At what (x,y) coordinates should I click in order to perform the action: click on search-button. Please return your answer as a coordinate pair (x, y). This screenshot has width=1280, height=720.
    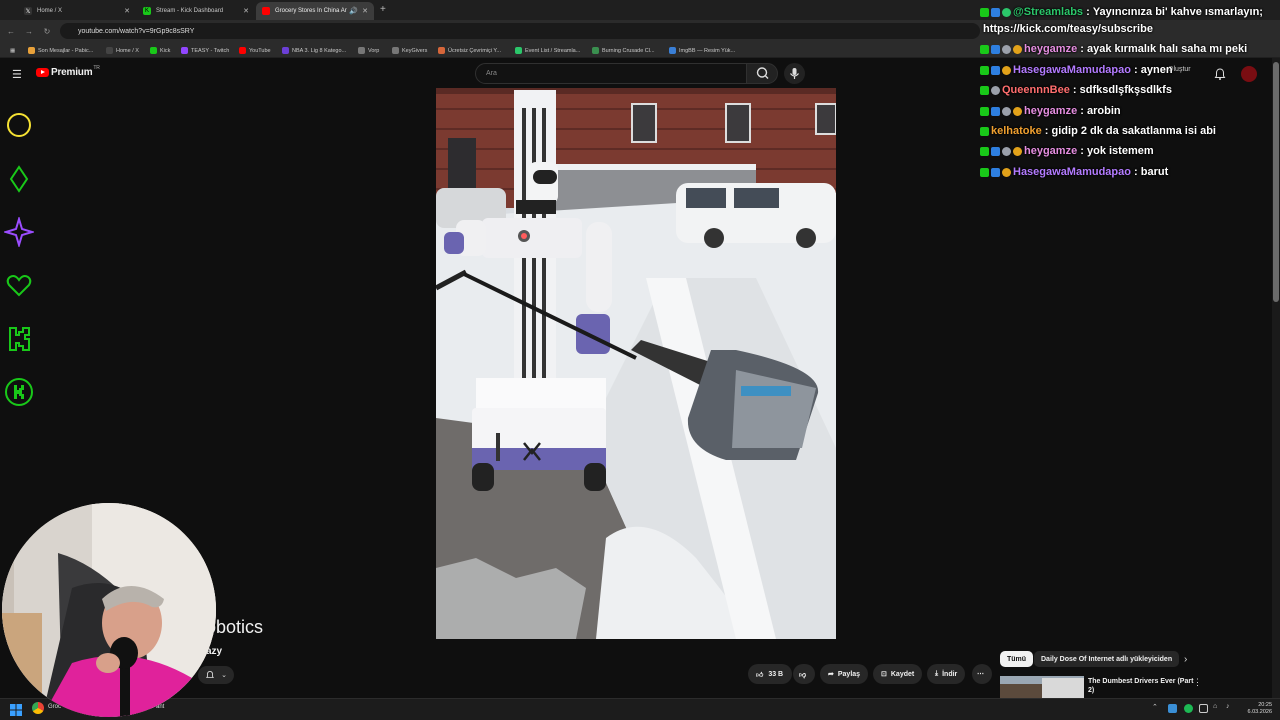
    Looking at the image, I should click on (762, 73).